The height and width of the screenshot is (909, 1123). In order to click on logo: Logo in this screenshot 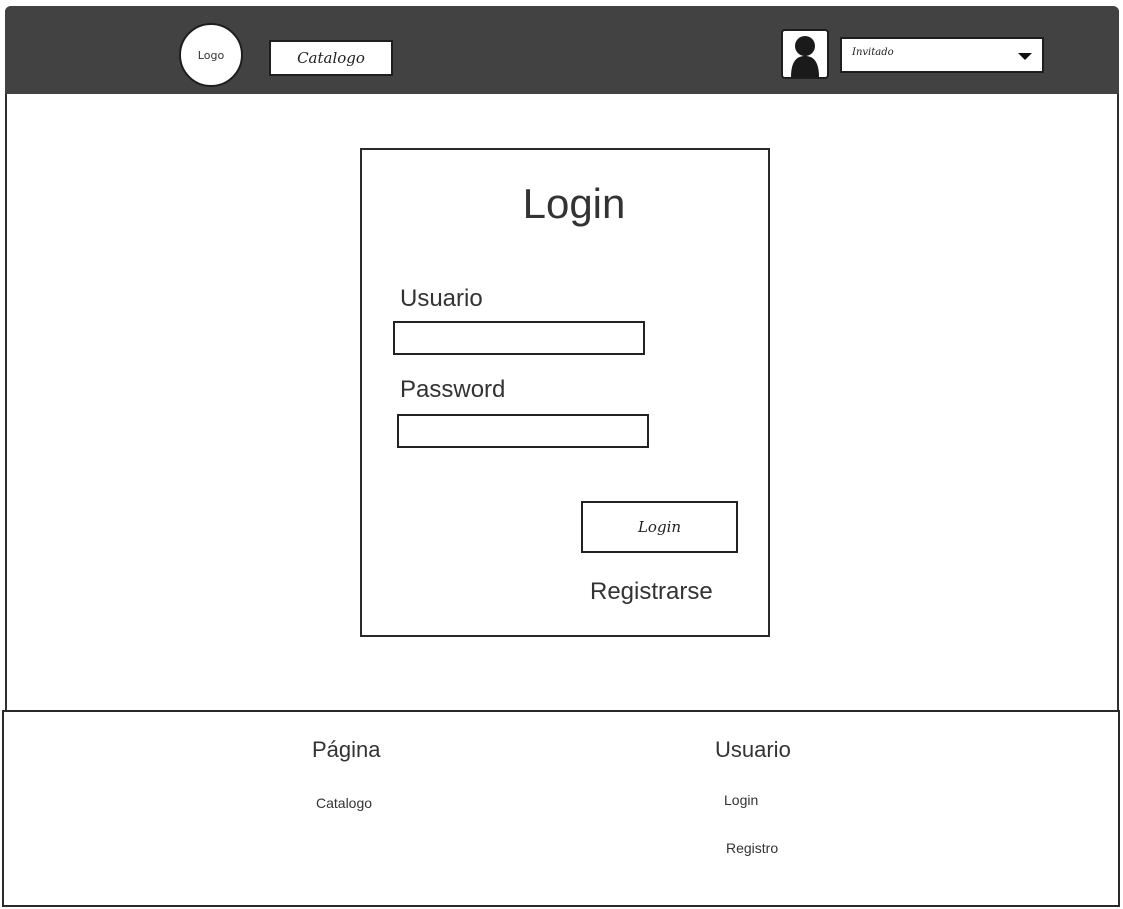, I will do `click(211, 55)`.